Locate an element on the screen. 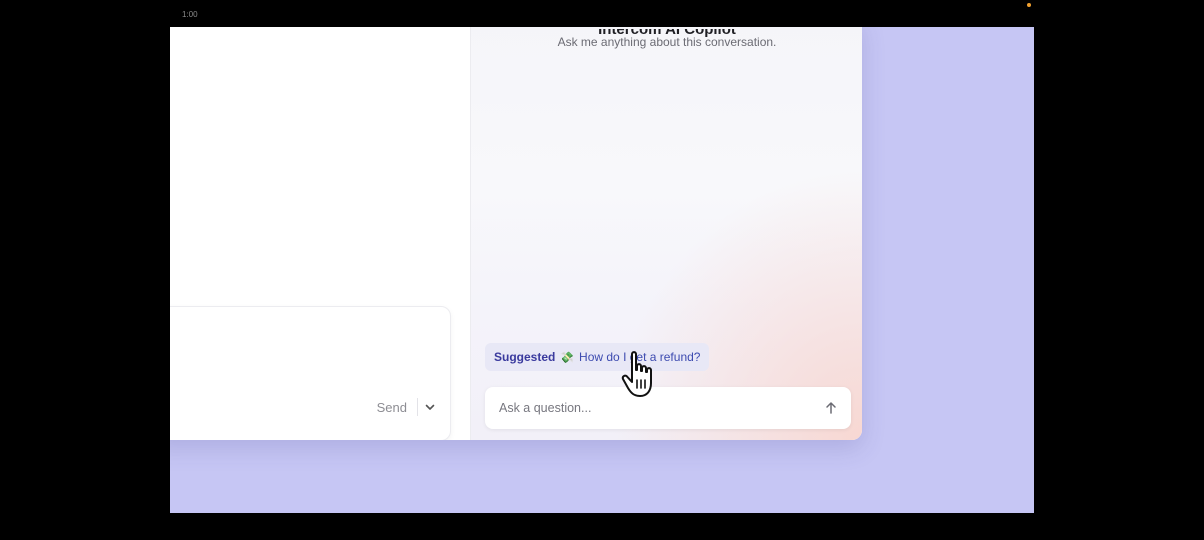 This screenshot has width=1204, height=540. money-wings-icon: 💸 is located at coordinates (567, 357).